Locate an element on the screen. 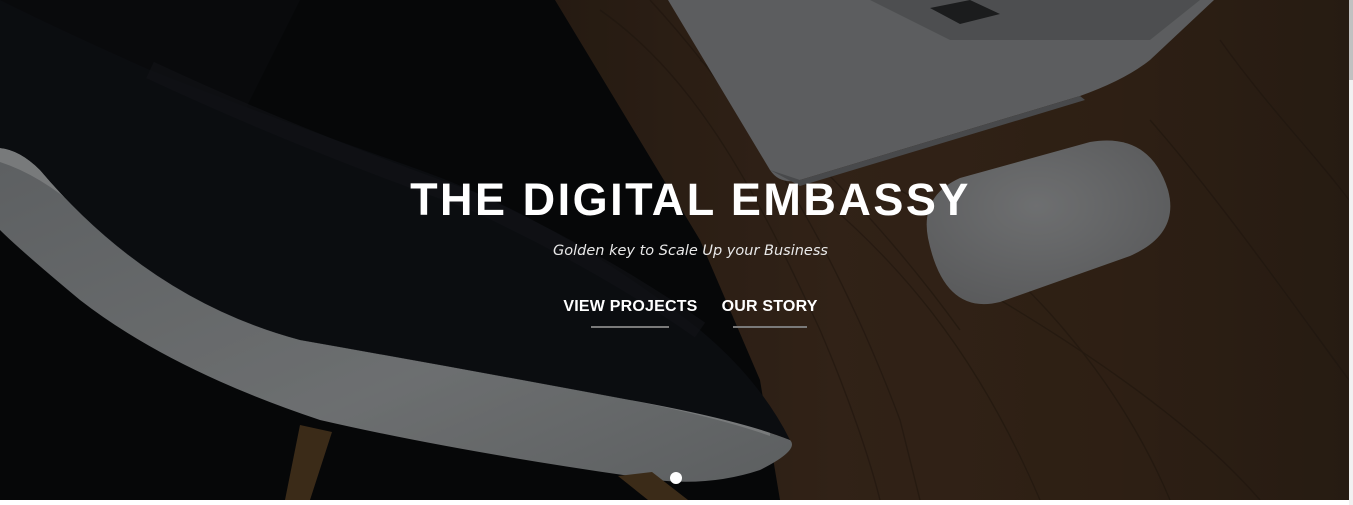 The image size is (1353, 505). view-projects-link: VIEW PROJECTS is located at coordinates (630, 313).